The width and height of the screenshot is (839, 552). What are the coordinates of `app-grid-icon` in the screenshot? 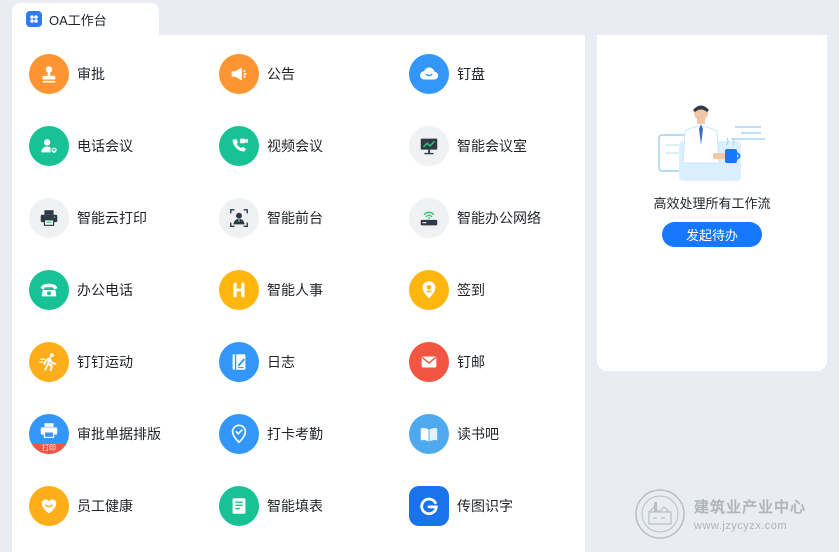 It's located at (34, 19).